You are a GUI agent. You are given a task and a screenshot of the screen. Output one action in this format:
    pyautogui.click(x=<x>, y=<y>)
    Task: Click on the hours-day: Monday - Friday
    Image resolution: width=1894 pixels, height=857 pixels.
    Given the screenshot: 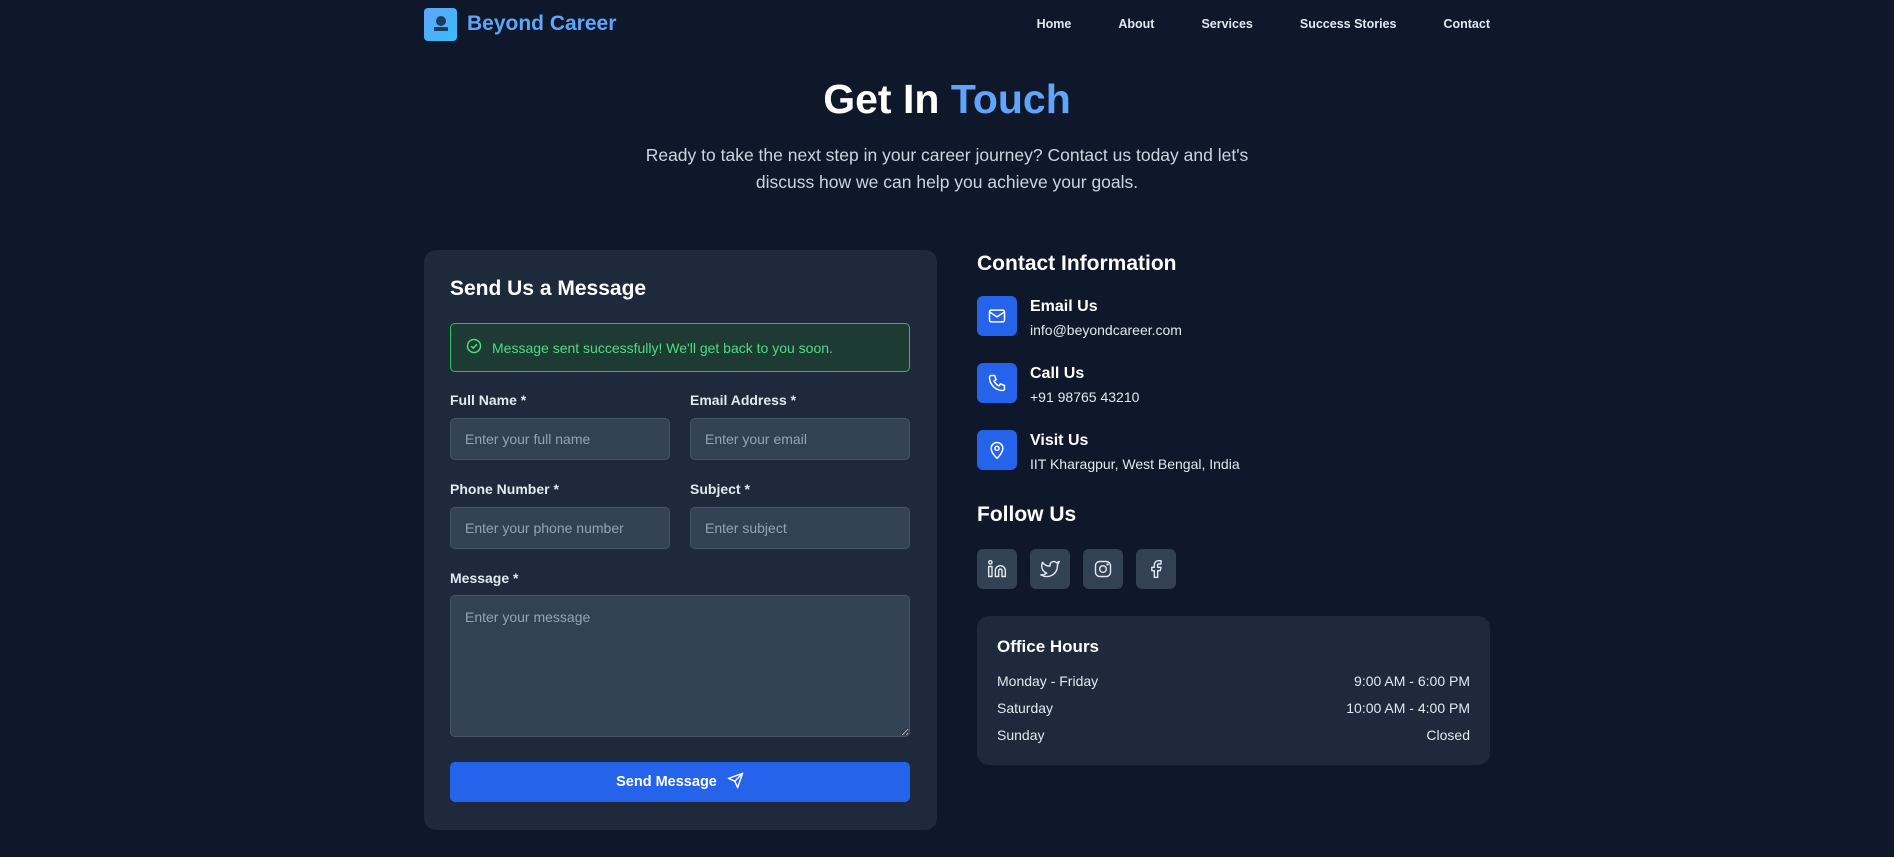 What is the action you would take?
    pyautogui.click(x=1048, y=681)
    